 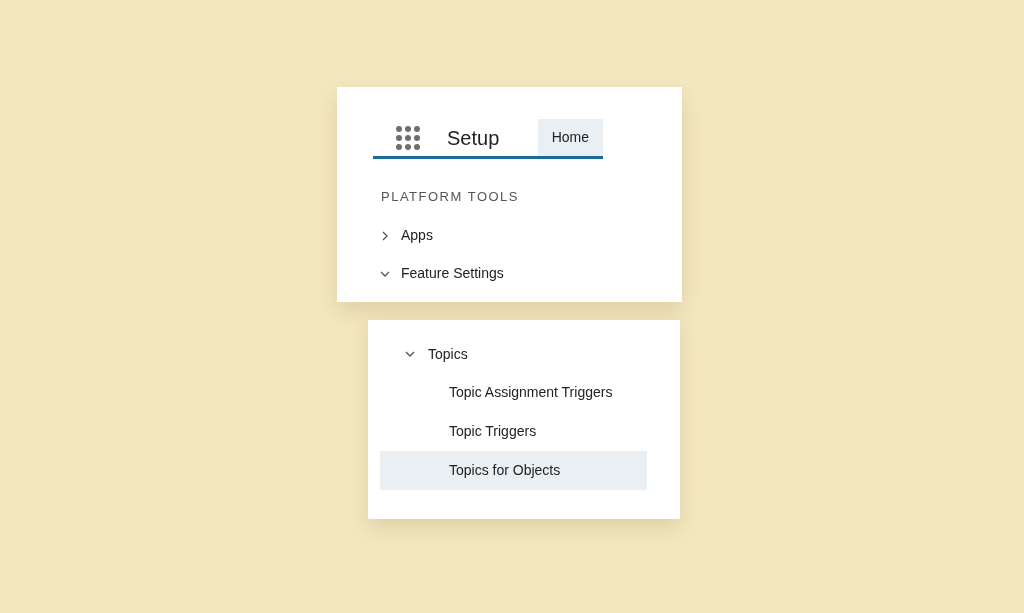 I want to click on tree-item: Topic Assignment Triggers, so click(x=513, y=392).